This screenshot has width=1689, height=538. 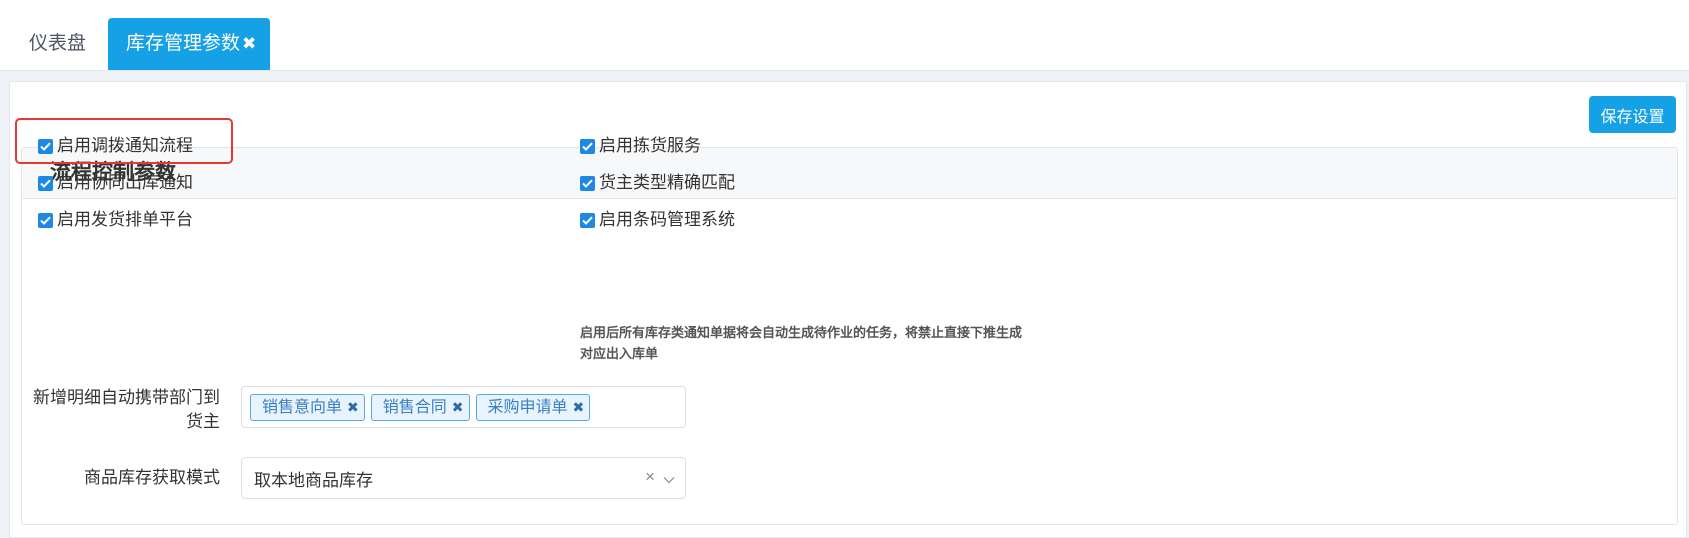 What do you see at coordinates (619, 353) in the screenshot?
I see `hint-line-2: 对应出入库单` at bounding box center [619, 353].